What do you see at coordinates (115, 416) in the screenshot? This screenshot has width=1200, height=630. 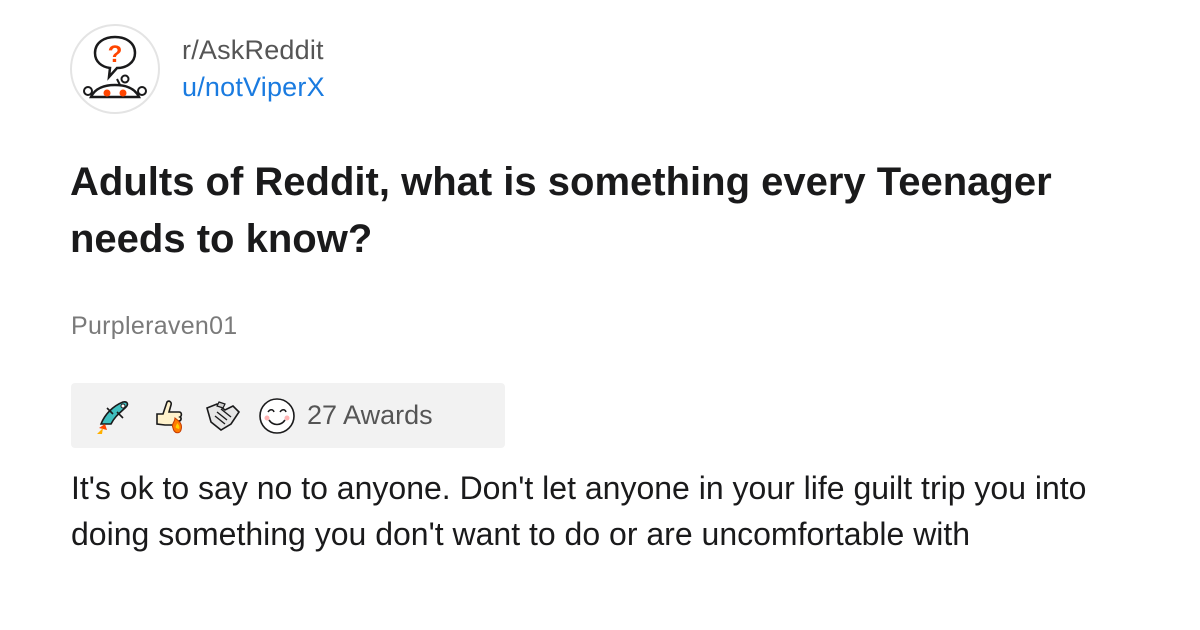 I see `rocket-hand-award-icon` at bounding box center [115, 416].